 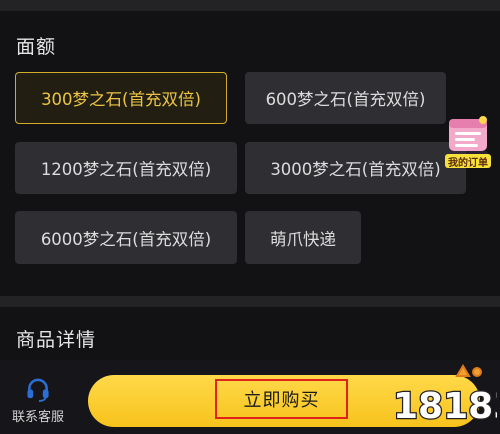 I want to click on section-divider, so click(x=250, y=301).